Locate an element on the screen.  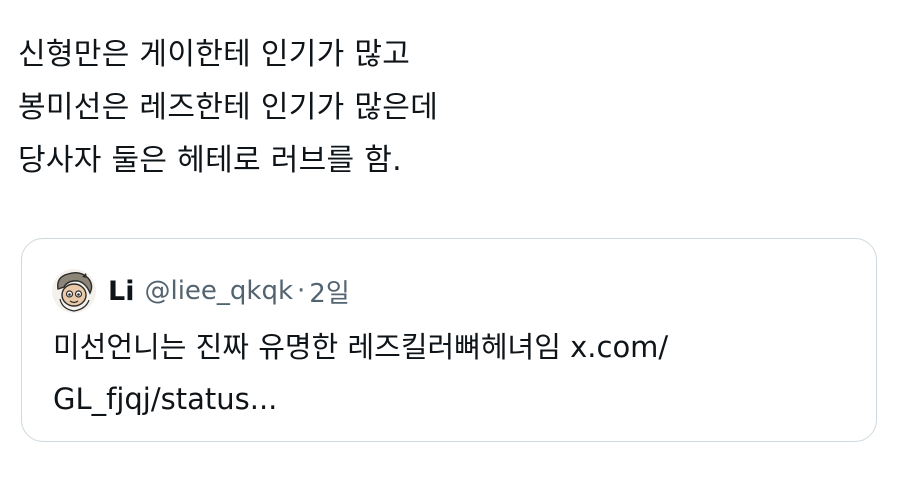
avatar is located at coordinates (74, 291).